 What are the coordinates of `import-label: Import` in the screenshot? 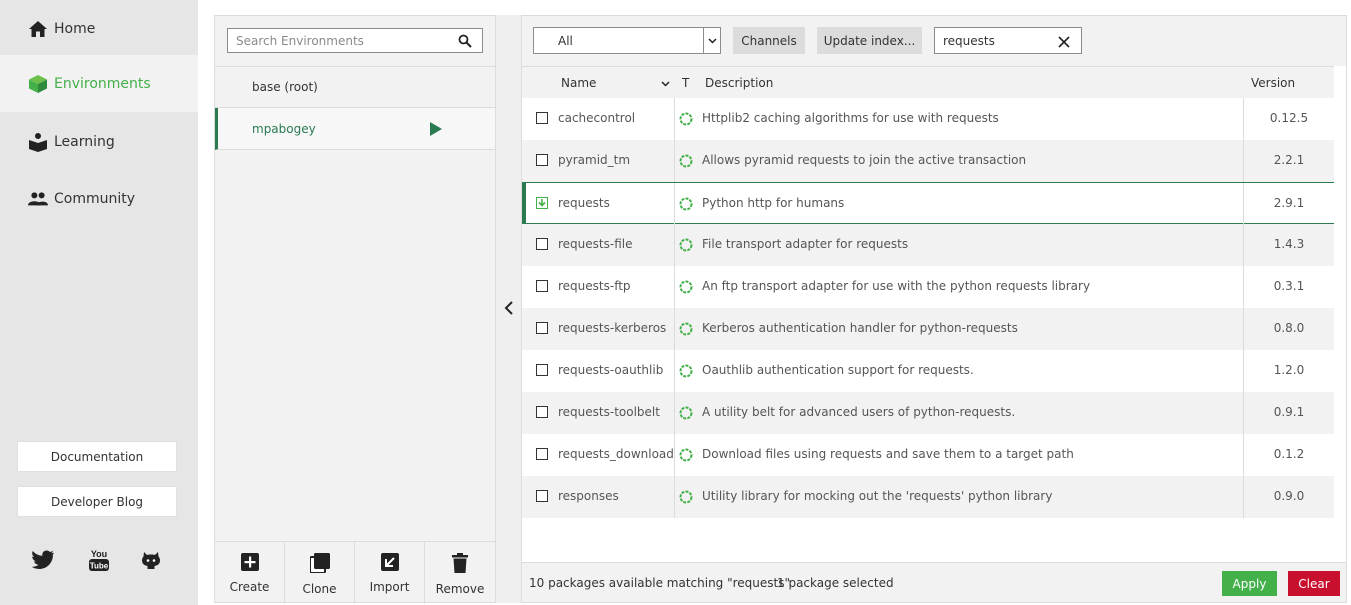 It's located at (389, 587).